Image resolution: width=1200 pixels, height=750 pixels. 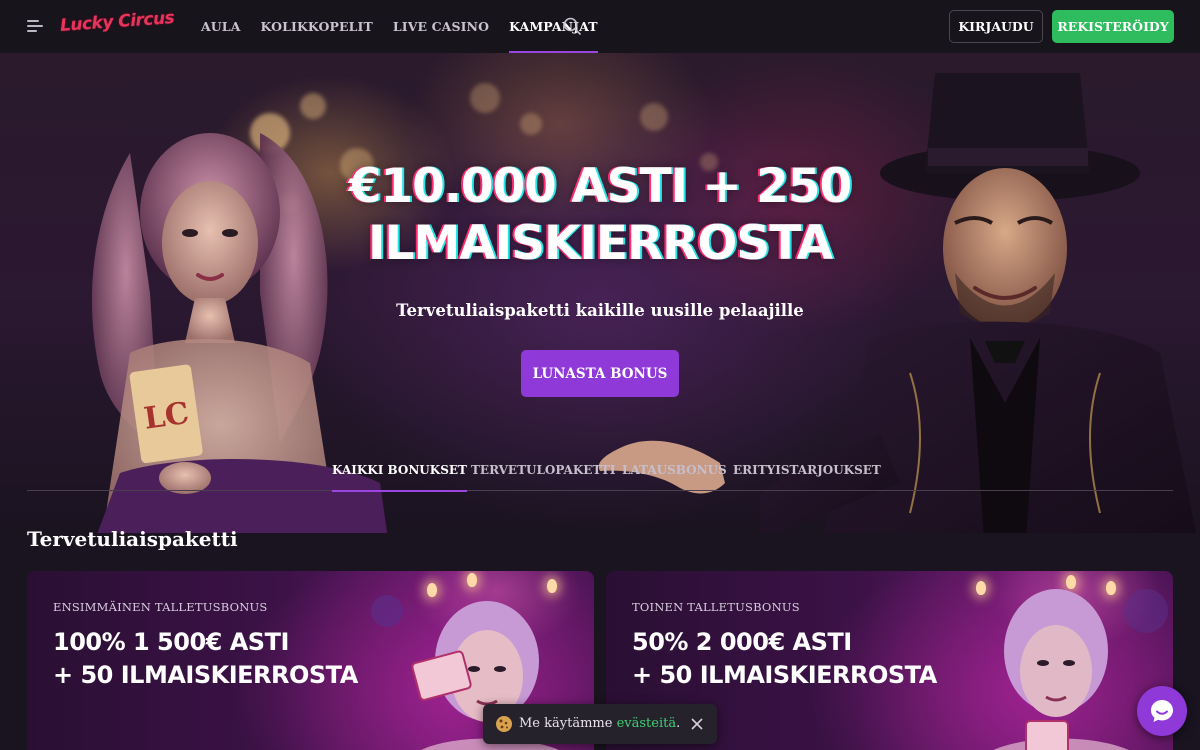 I want to click on tab-reload-bonus: LATAUSBONUS, so click(x=674, y=474).